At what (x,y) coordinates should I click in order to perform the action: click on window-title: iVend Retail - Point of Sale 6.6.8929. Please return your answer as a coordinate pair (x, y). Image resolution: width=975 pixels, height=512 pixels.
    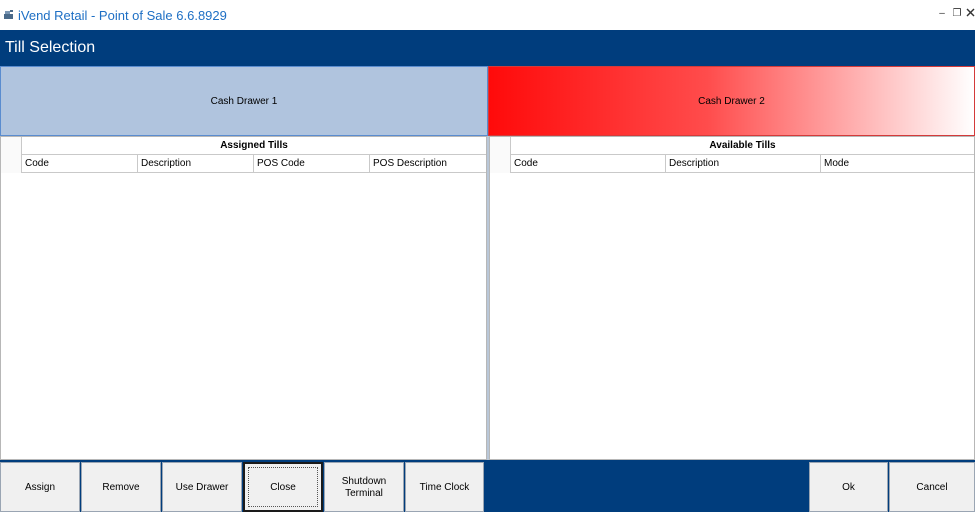
    Looking at the image, I should click on (122, 15).